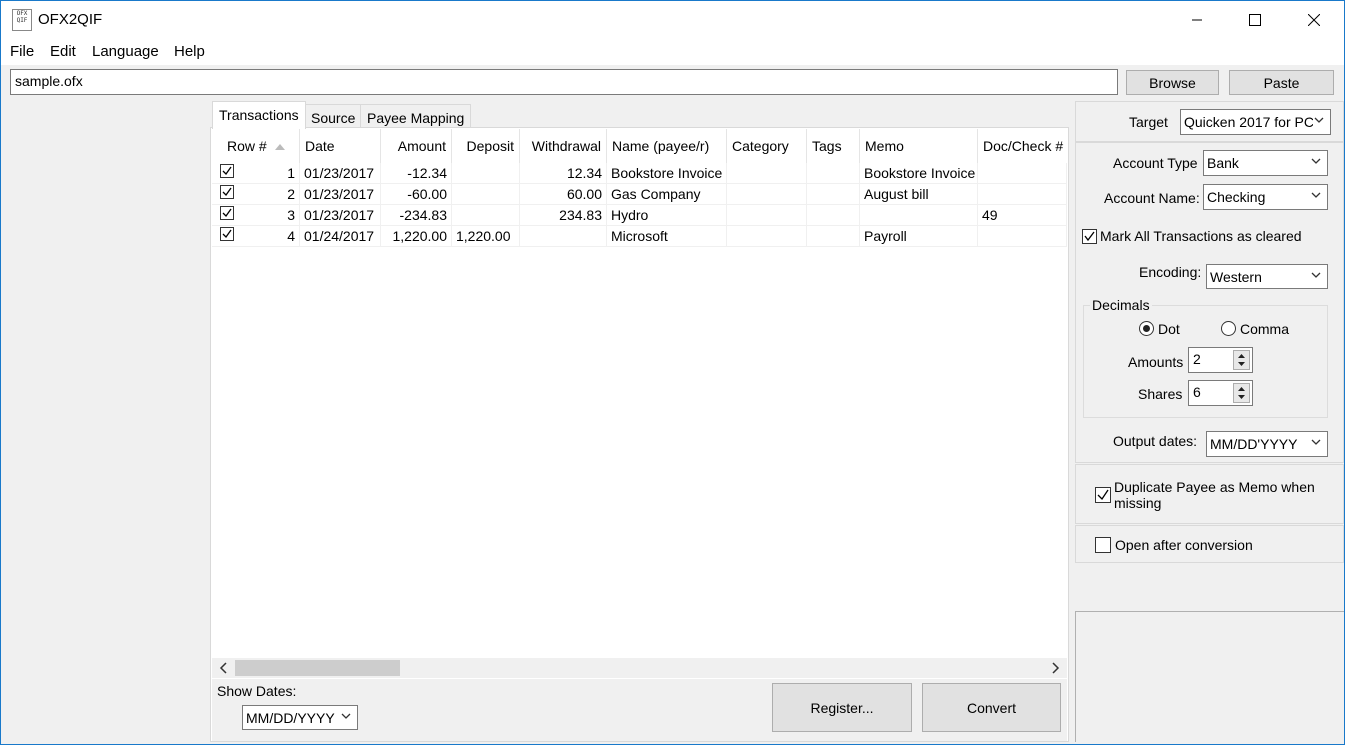 The height and width of the screenshot is (745, 1345). I want to click on status-area, so click(1209, 676).